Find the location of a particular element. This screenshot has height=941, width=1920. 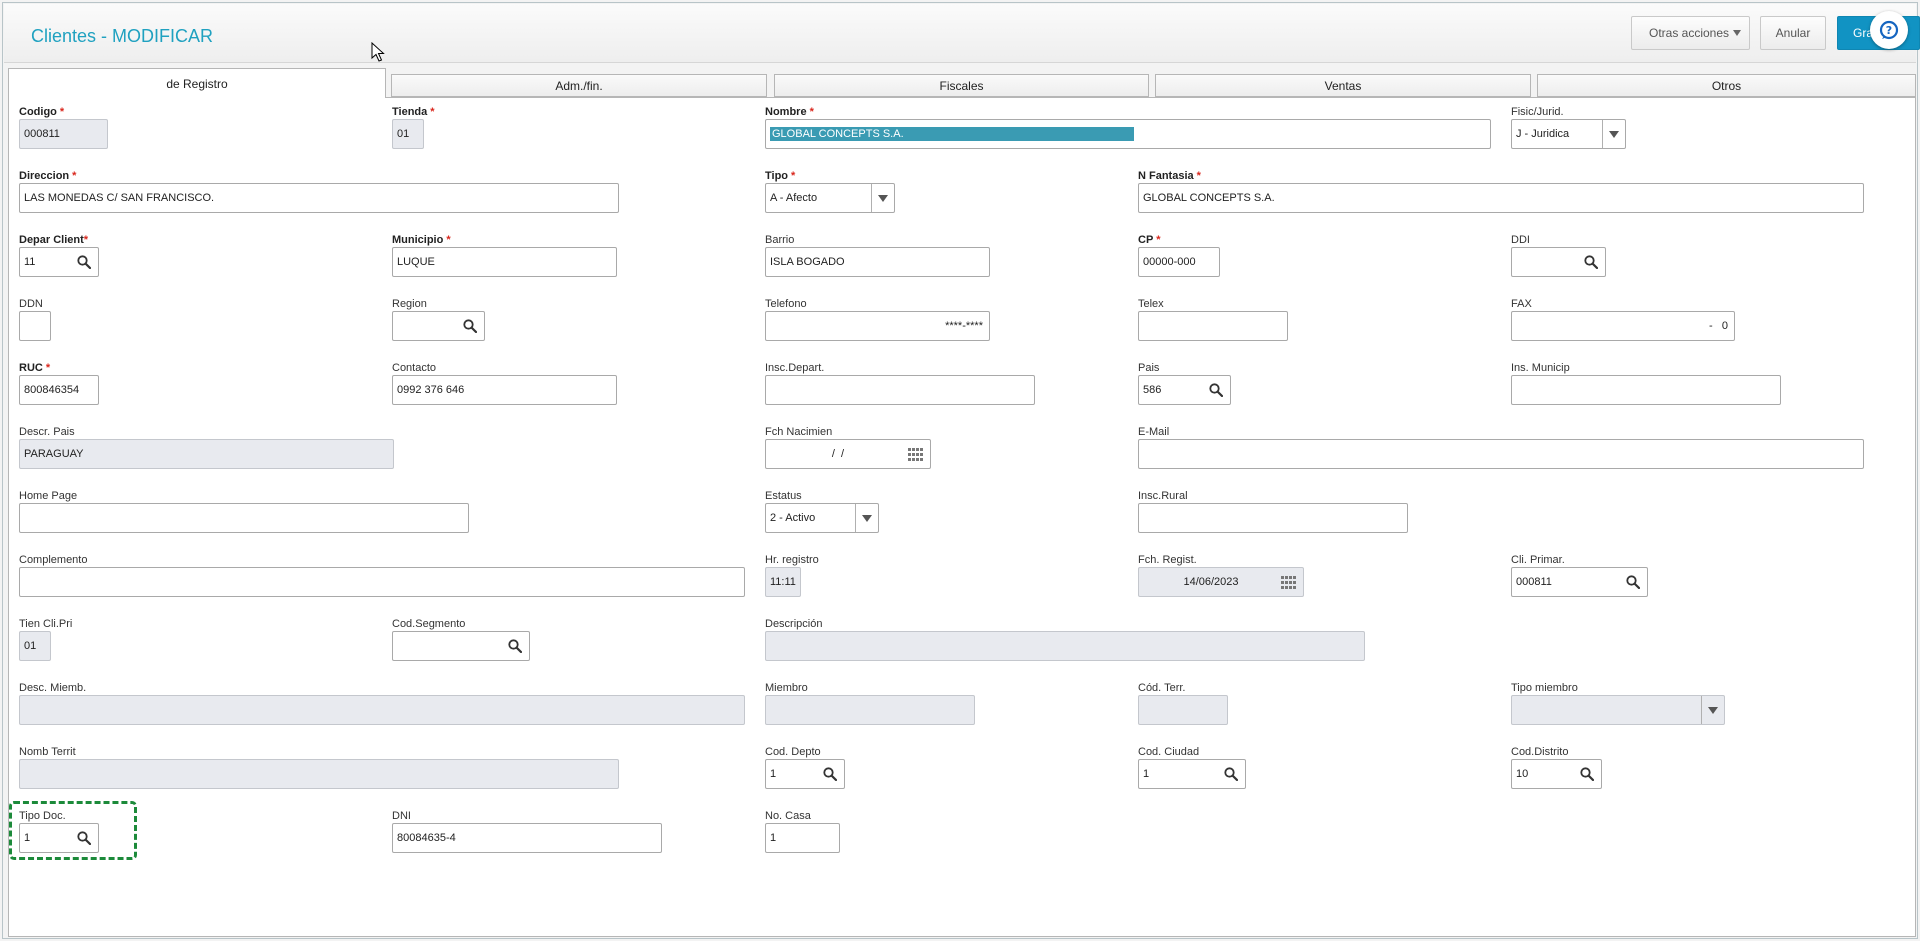

fisic-jurid-select: J - Juridica is located at coordinates (1568, 134).